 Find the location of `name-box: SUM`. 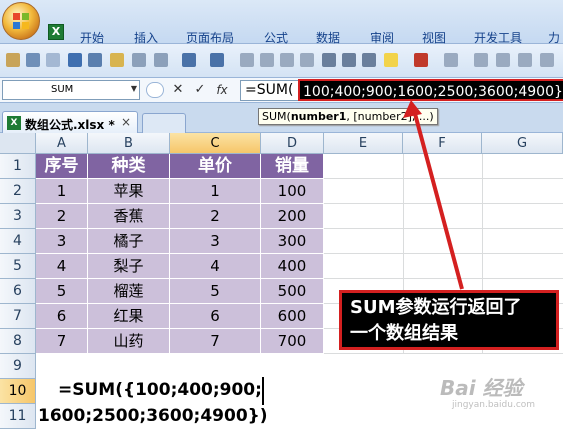

name-box: SUM is located at coordinates (71, 90).